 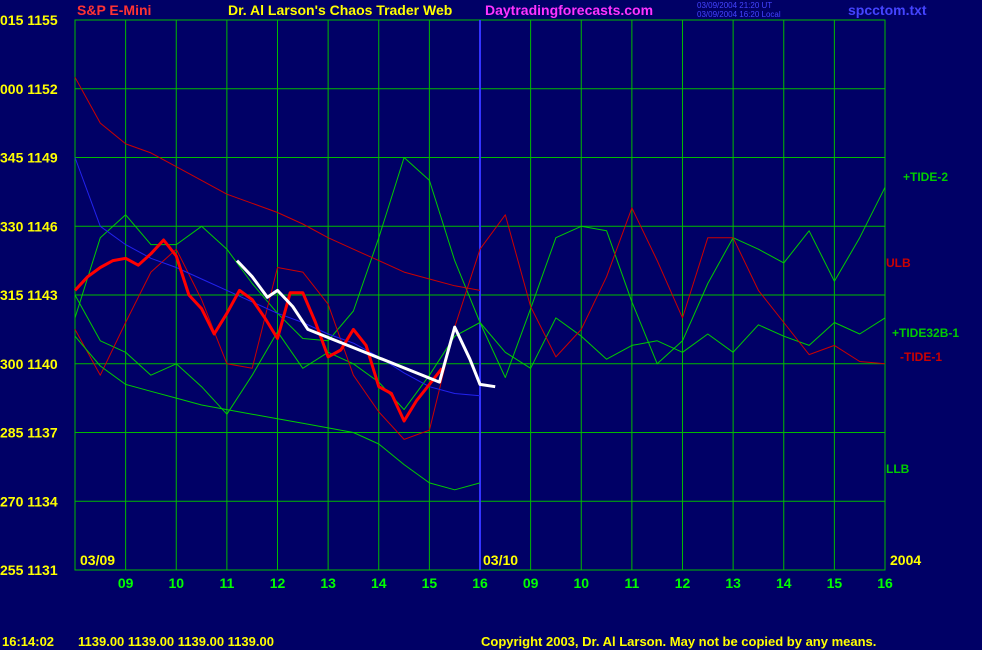 I want to click on footer-quote: 1139.00 1139.00 1139.00 1139.00, so click(x=176, y=641).